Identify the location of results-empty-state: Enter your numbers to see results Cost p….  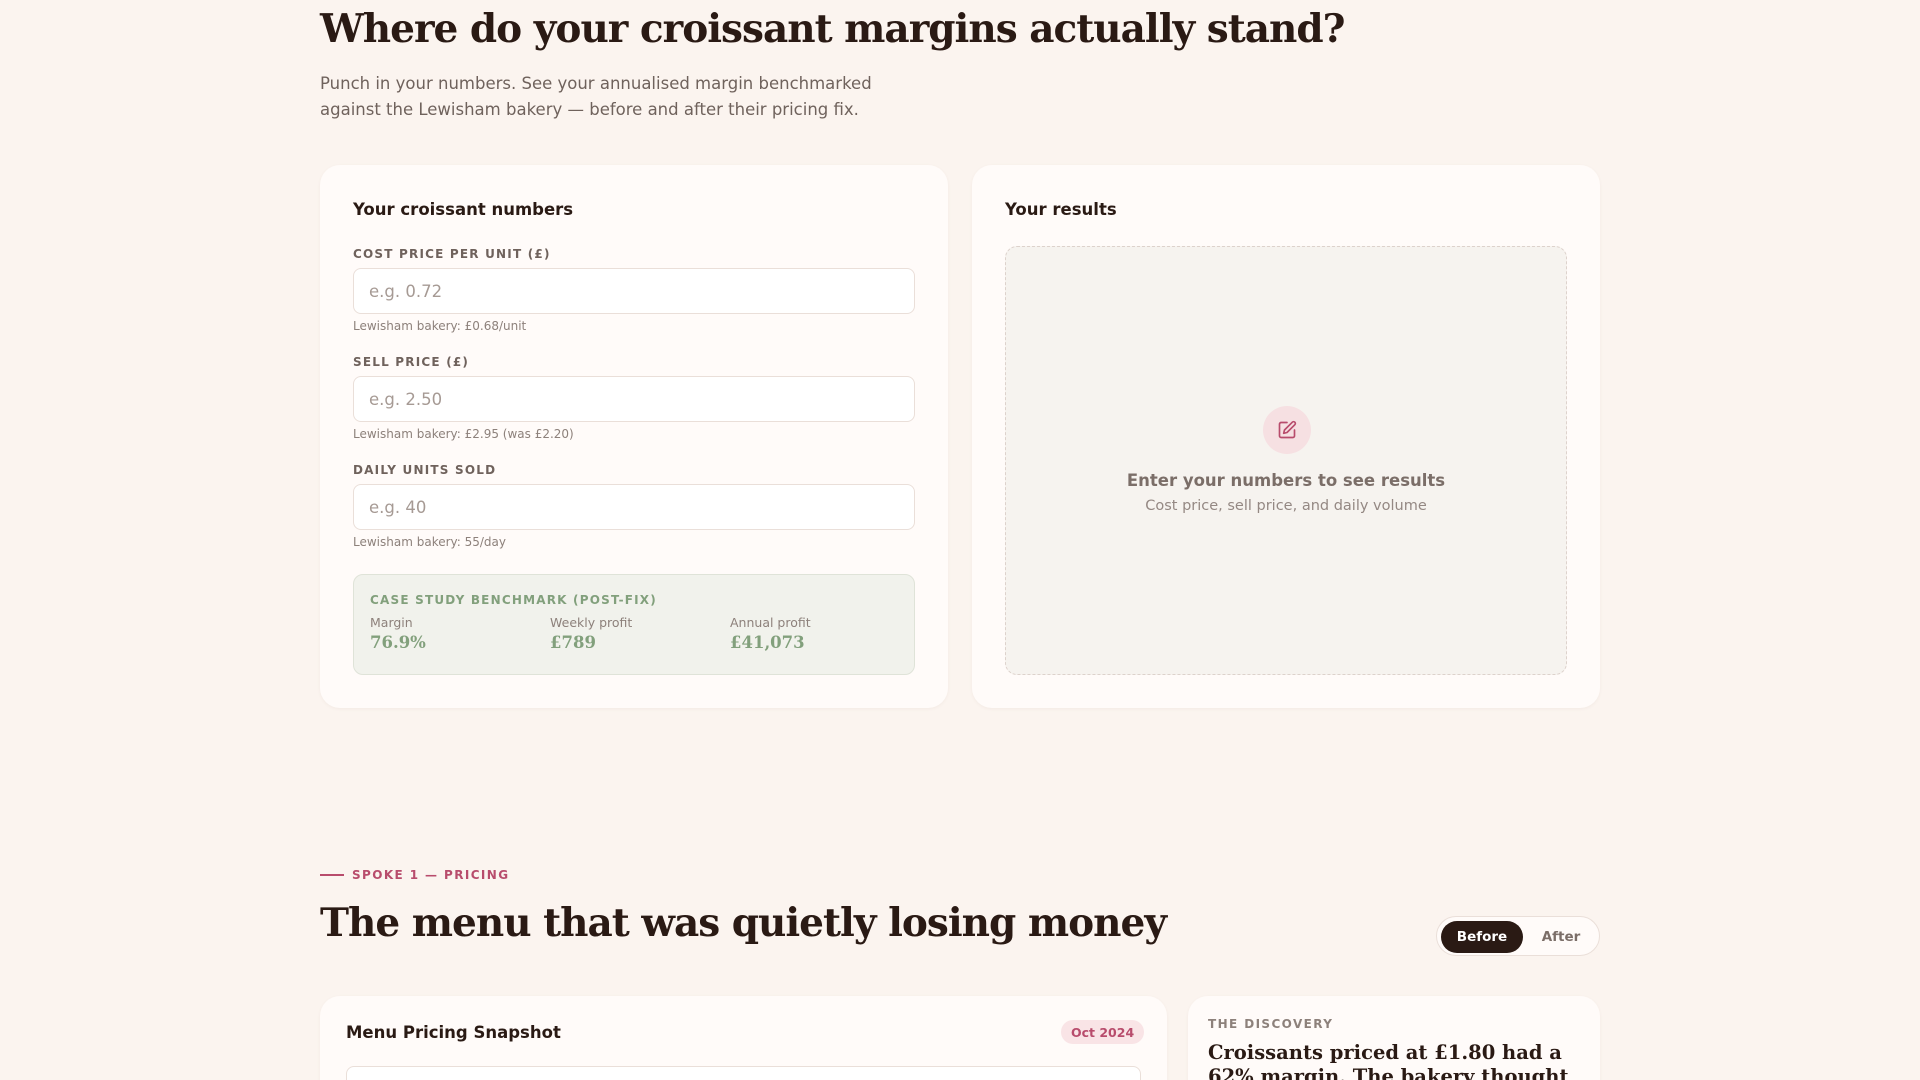
(1286, 460).